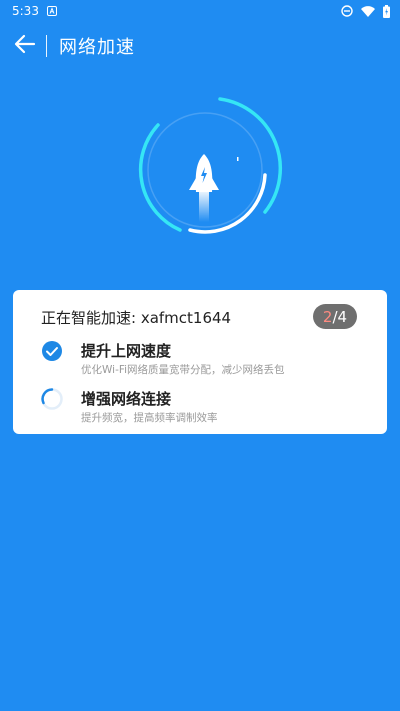  I want to click on status-right, so click(365, 11).